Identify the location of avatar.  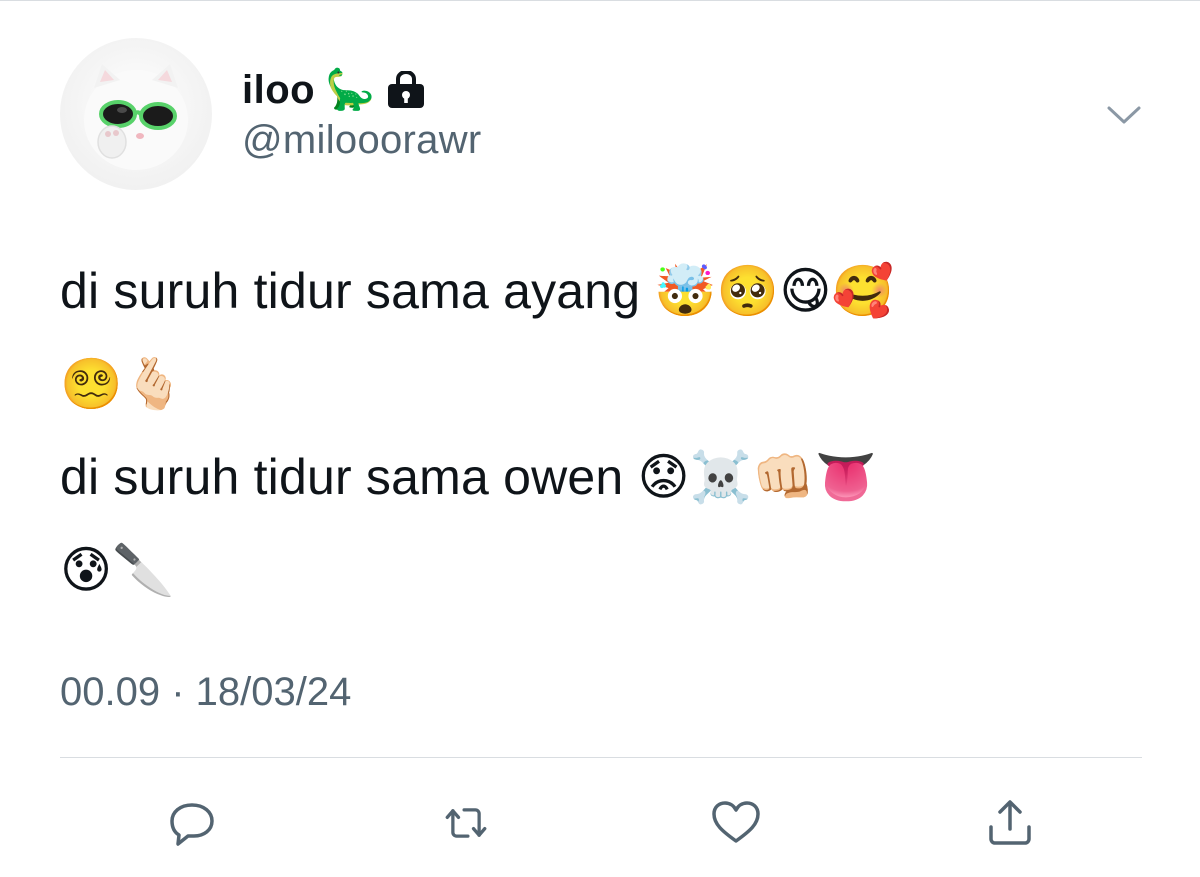
(136, 114).